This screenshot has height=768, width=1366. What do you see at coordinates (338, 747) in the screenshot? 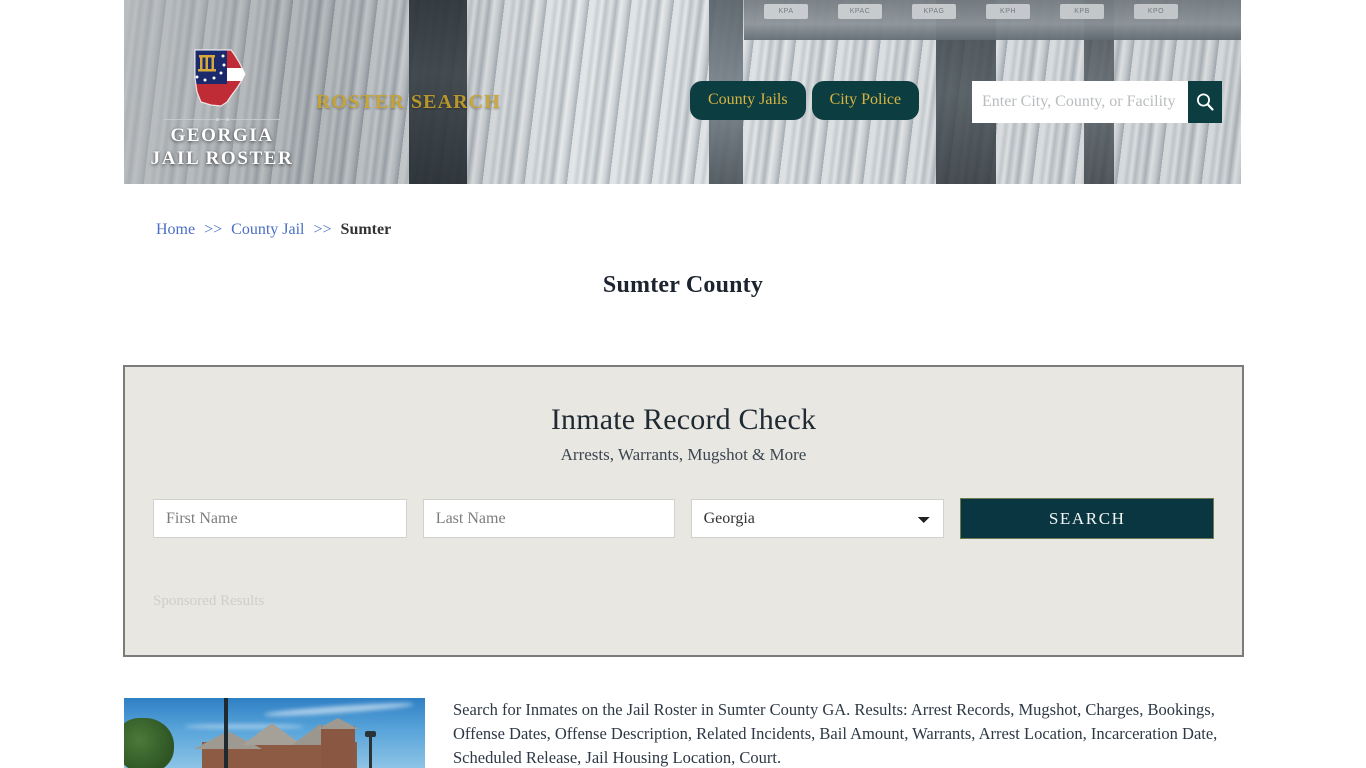
I see `courthouse-tower` at bounding box center [338, 747].